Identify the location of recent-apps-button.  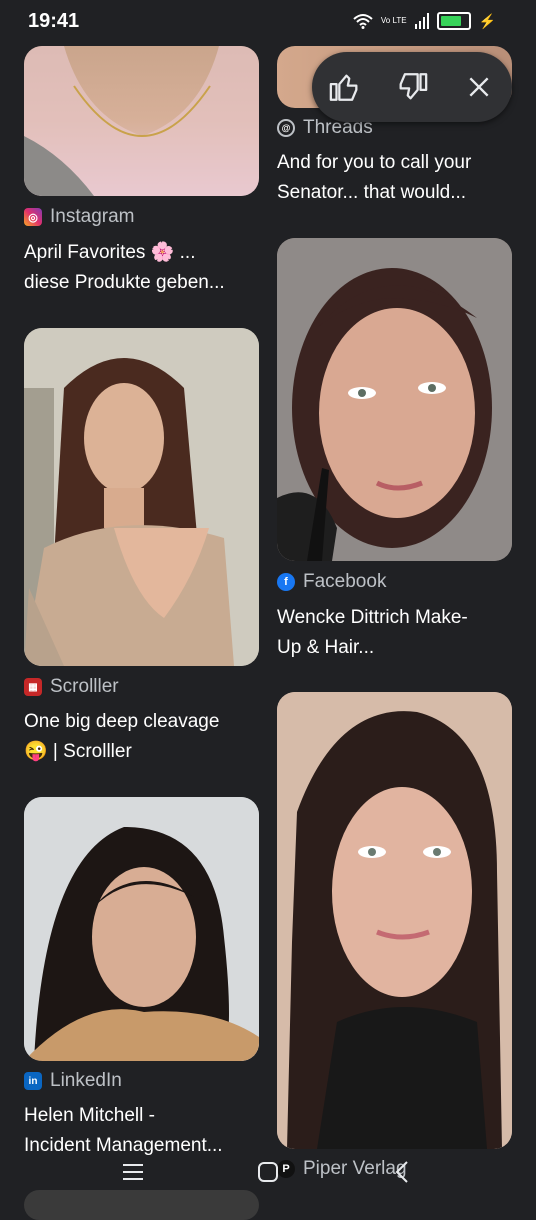
(133, 1172).